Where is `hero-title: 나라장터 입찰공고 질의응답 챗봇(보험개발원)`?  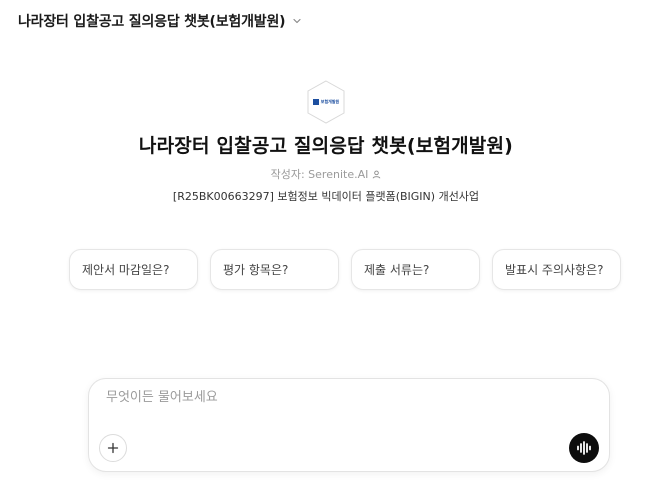 hero-title: 나라장터 입찰공고 질의응답 챗봇(보험개발원) is located at coordinates (326, 146).